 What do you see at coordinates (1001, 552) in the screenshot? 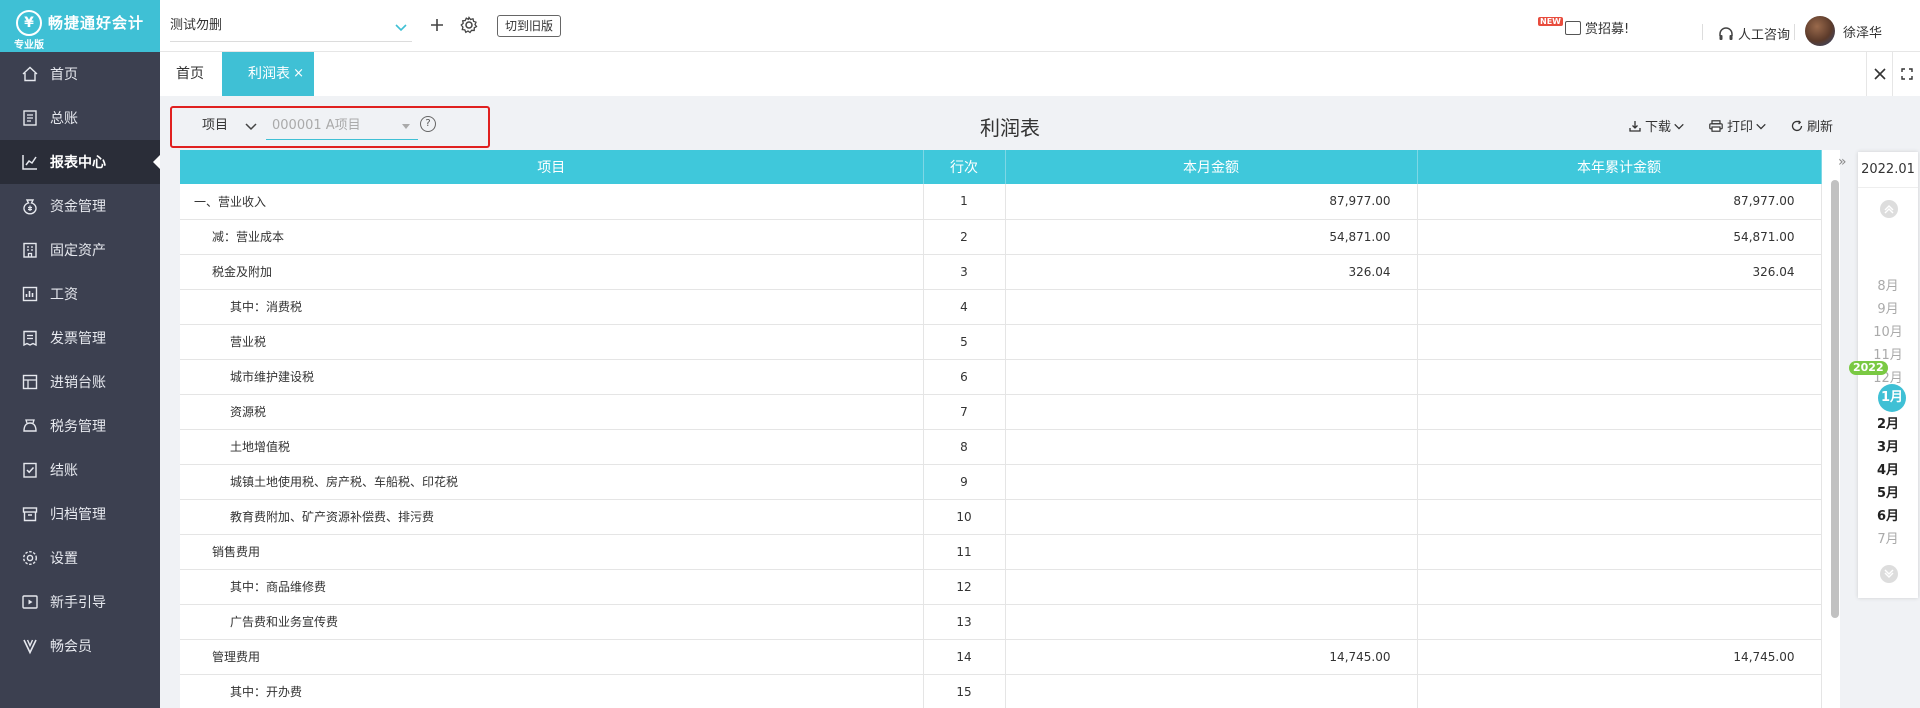
I see `table-row: 销售费用 11` at bounding box center [1001, 552].